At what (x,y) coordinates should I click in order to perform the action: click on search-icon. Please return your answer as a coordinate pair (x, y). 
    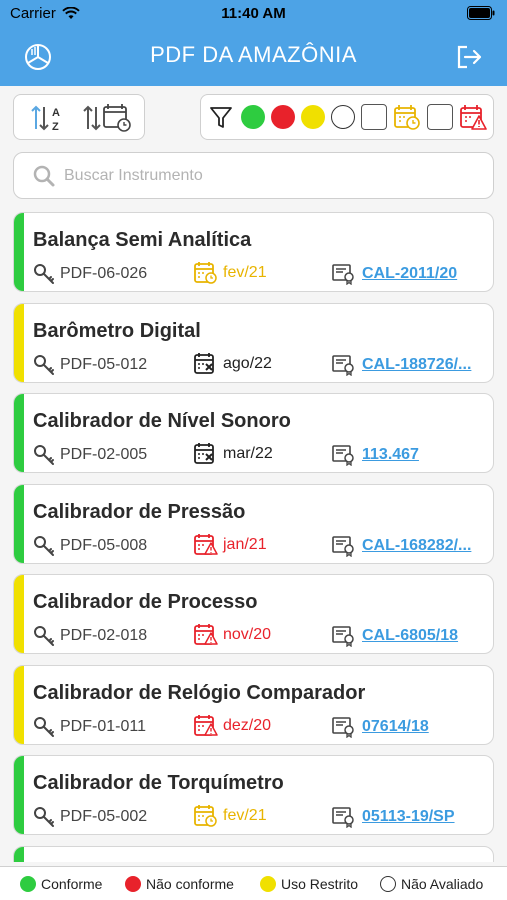
    Looking at the image, I should click on (44, 176).